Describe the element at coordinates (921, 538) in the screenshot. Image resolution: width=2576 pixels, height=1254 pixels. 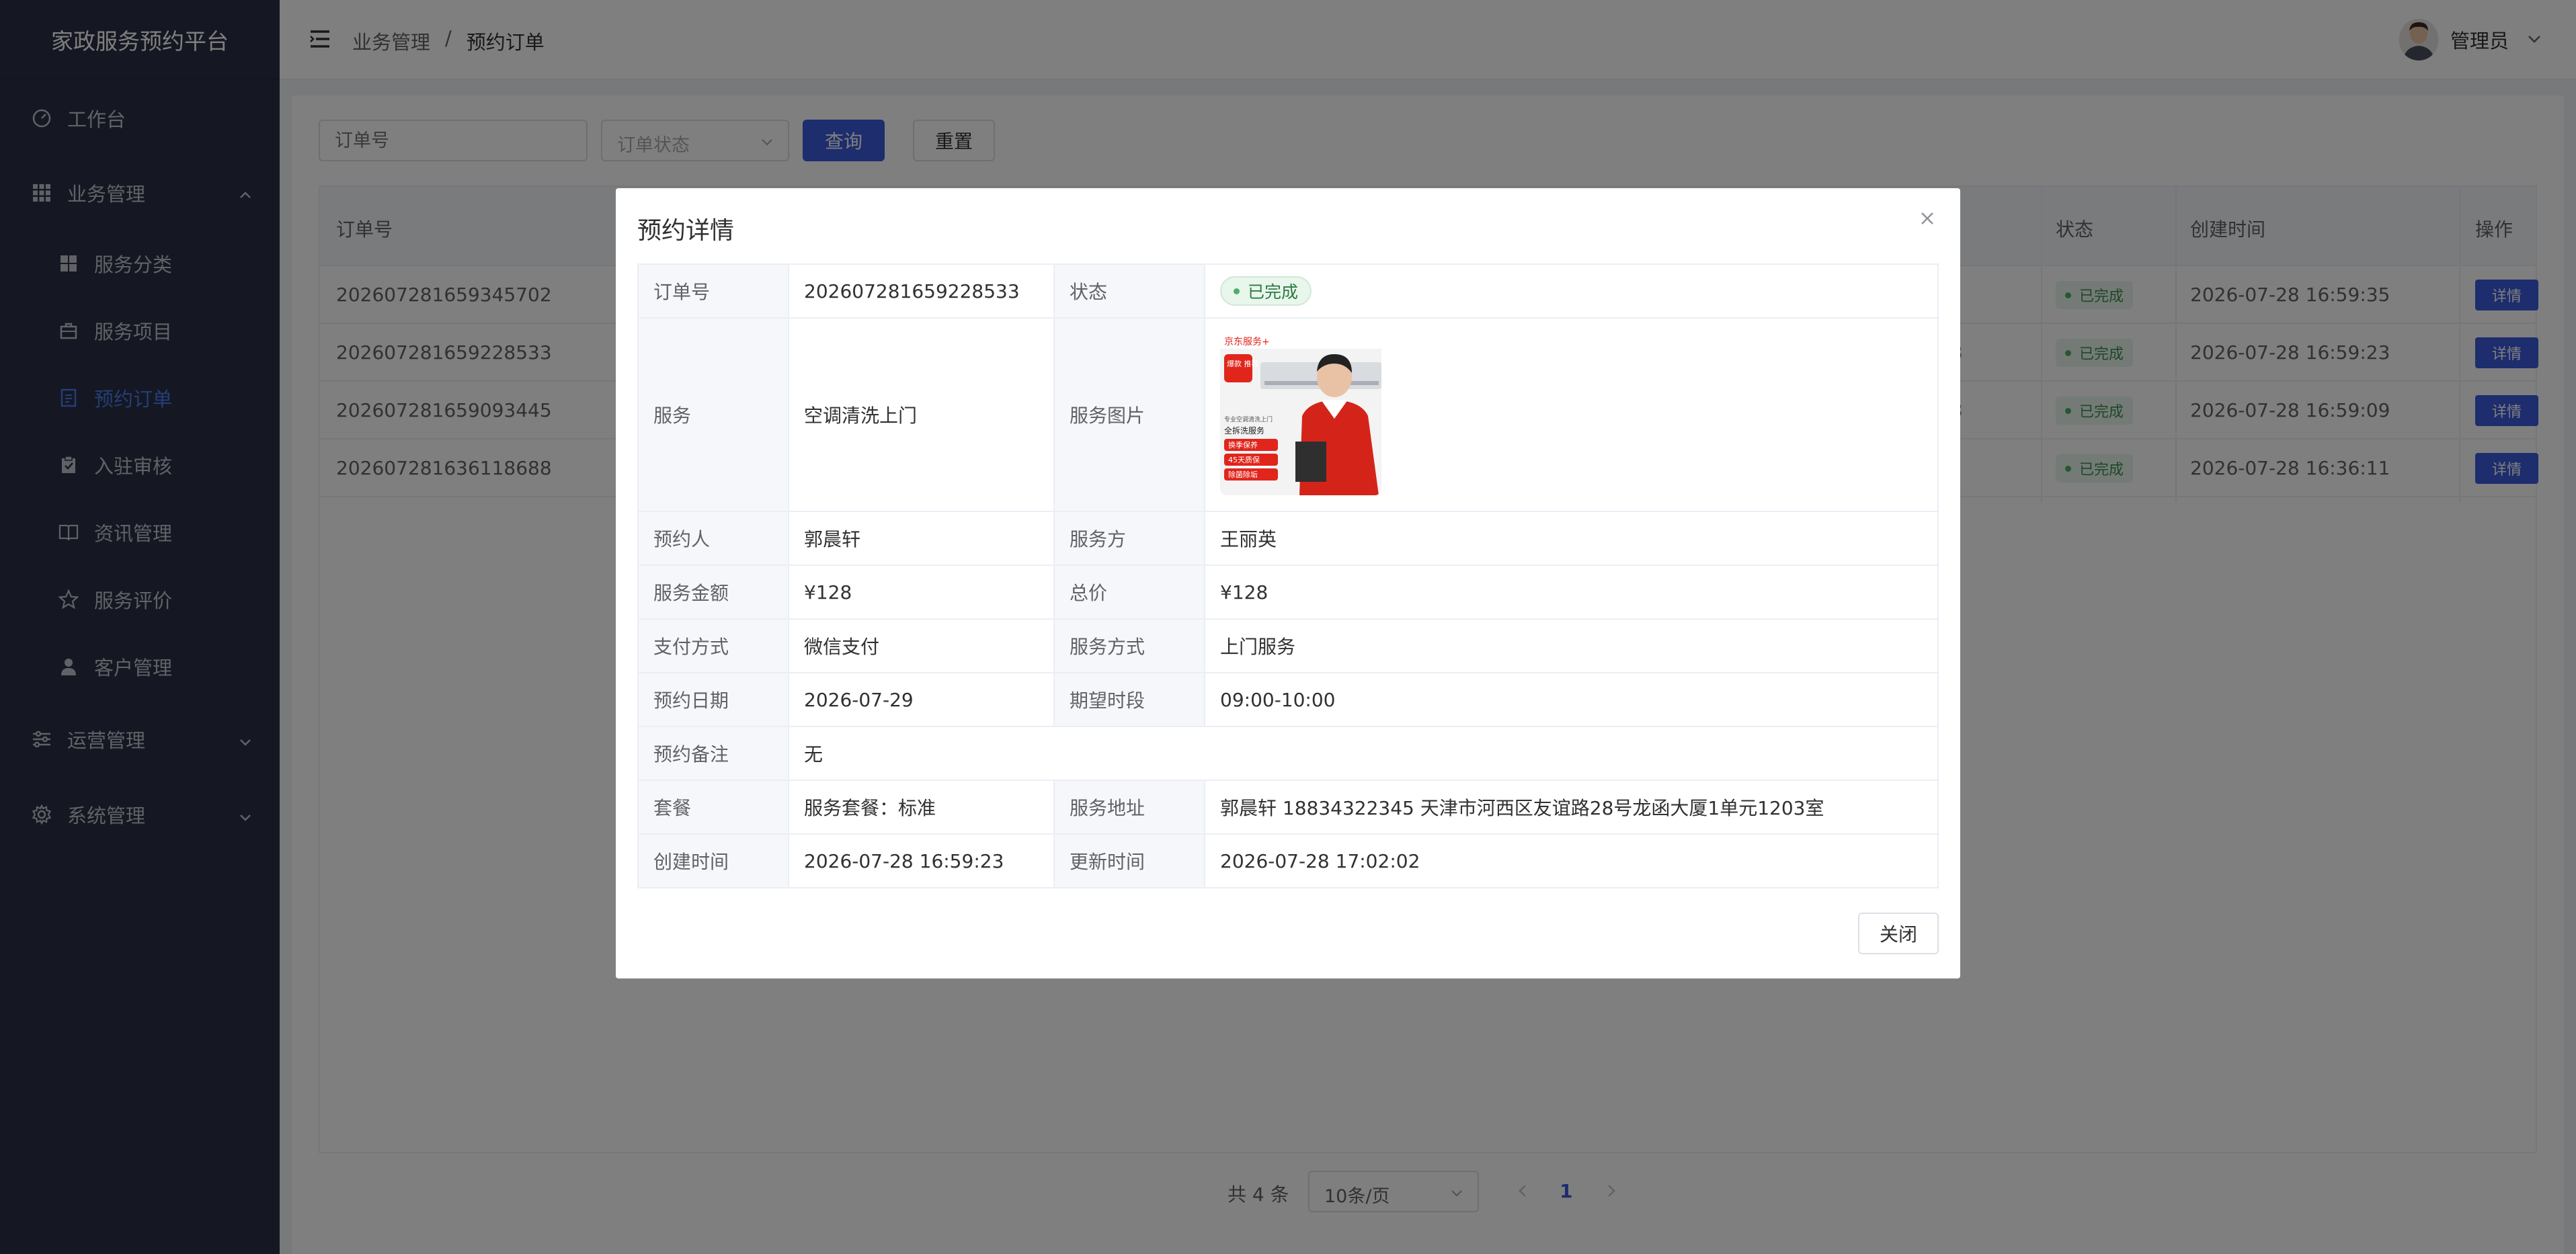
I see `value-booker: 郭晨轩` at that location.